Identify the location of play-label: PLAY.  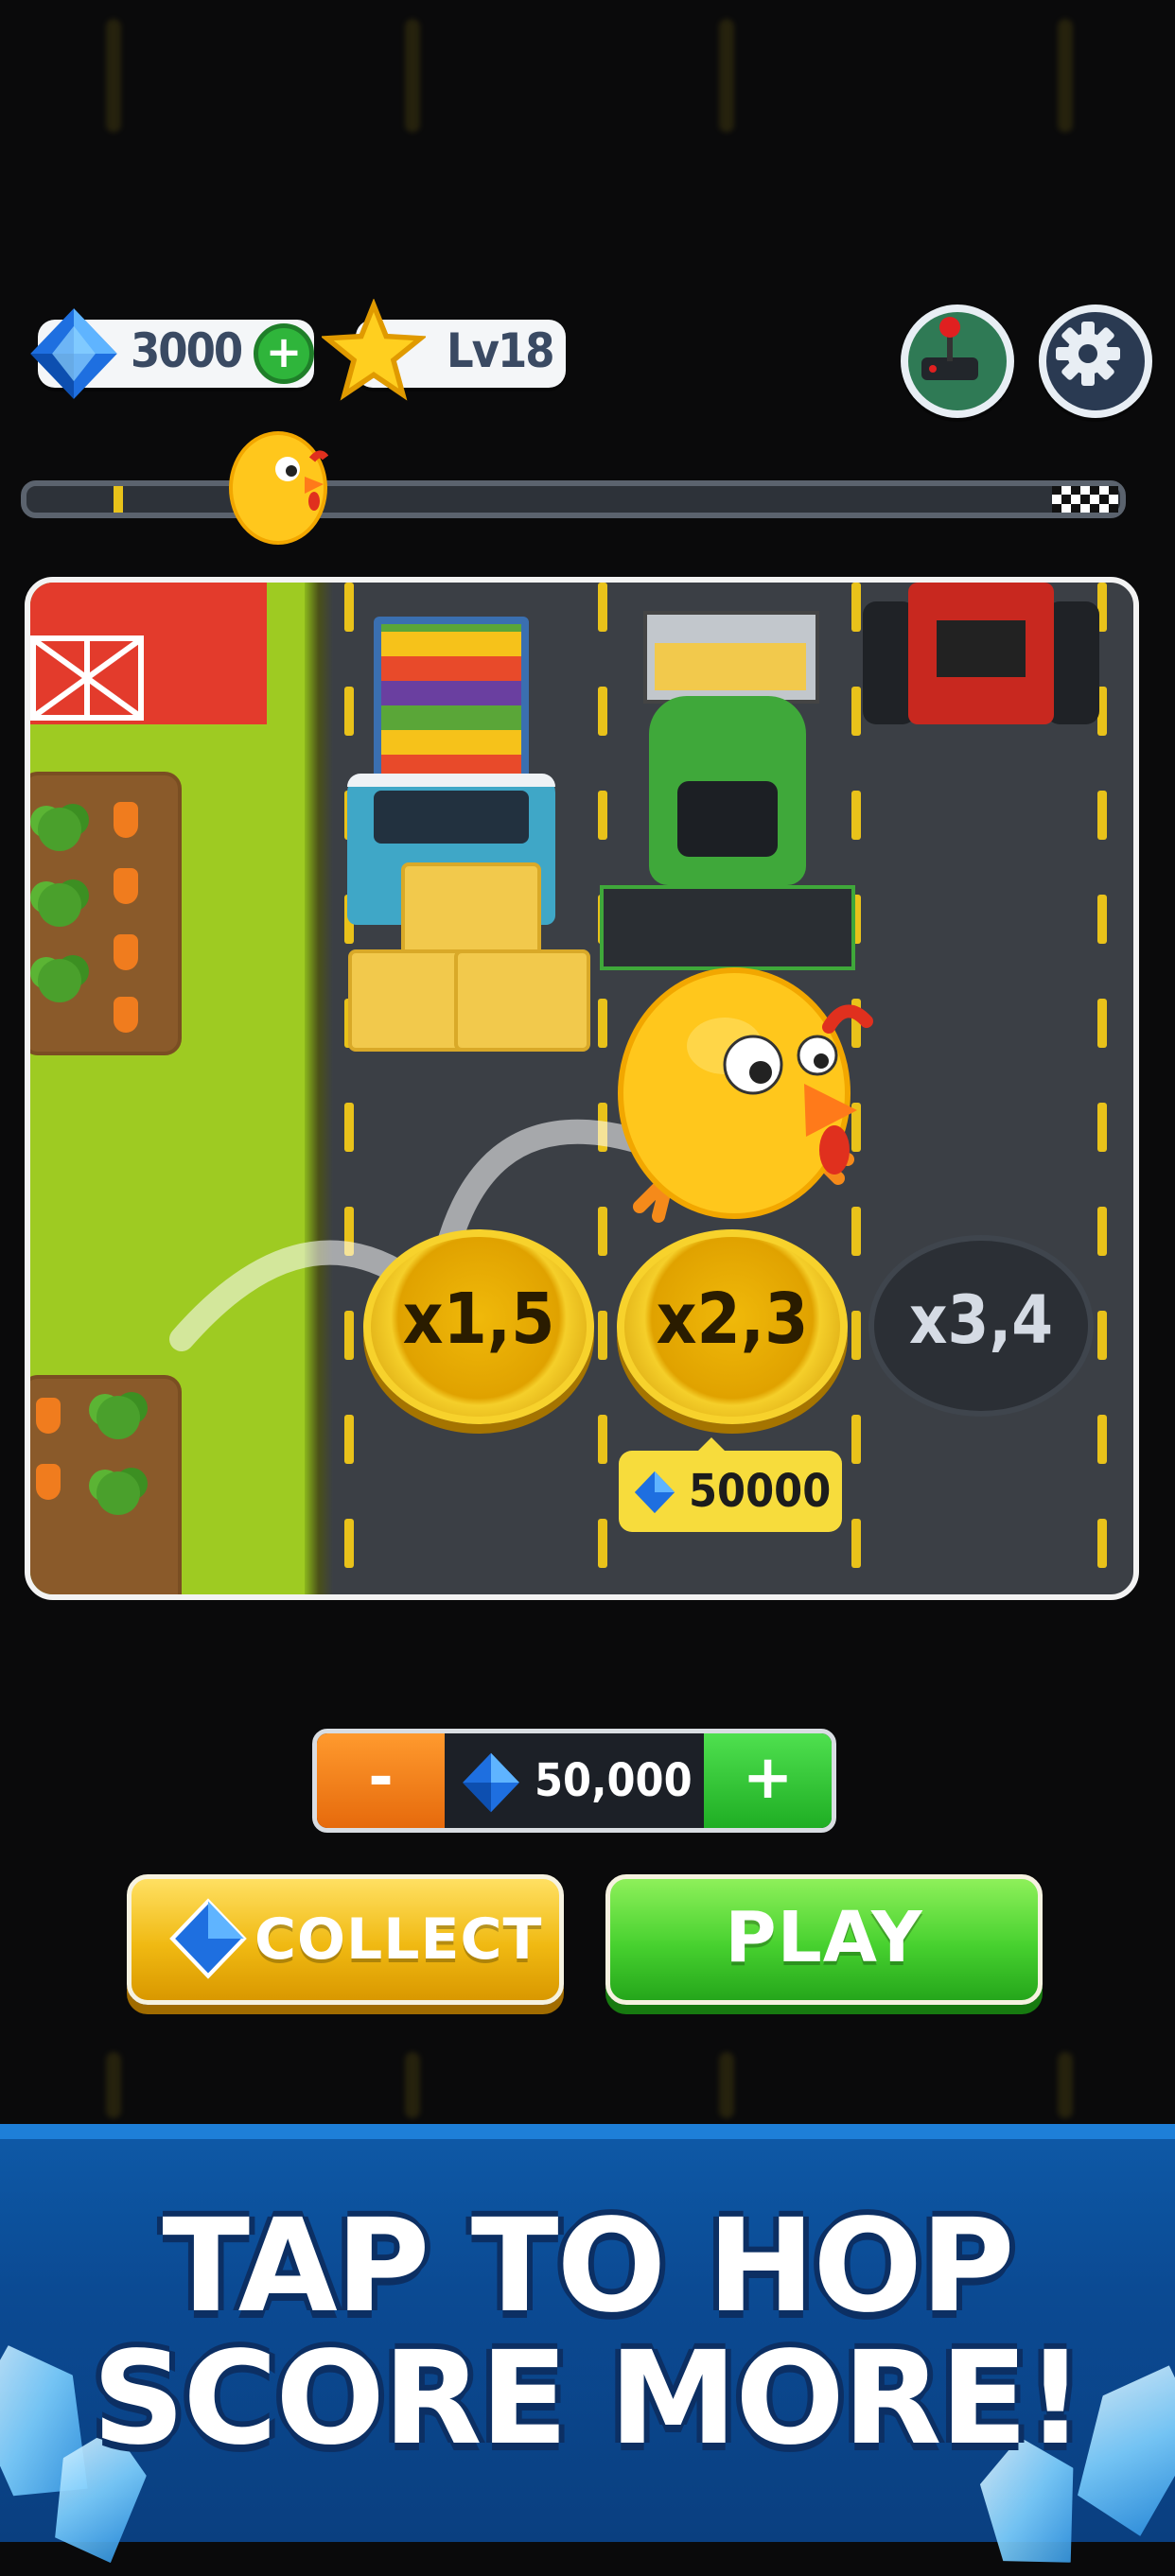
(824, 1937).